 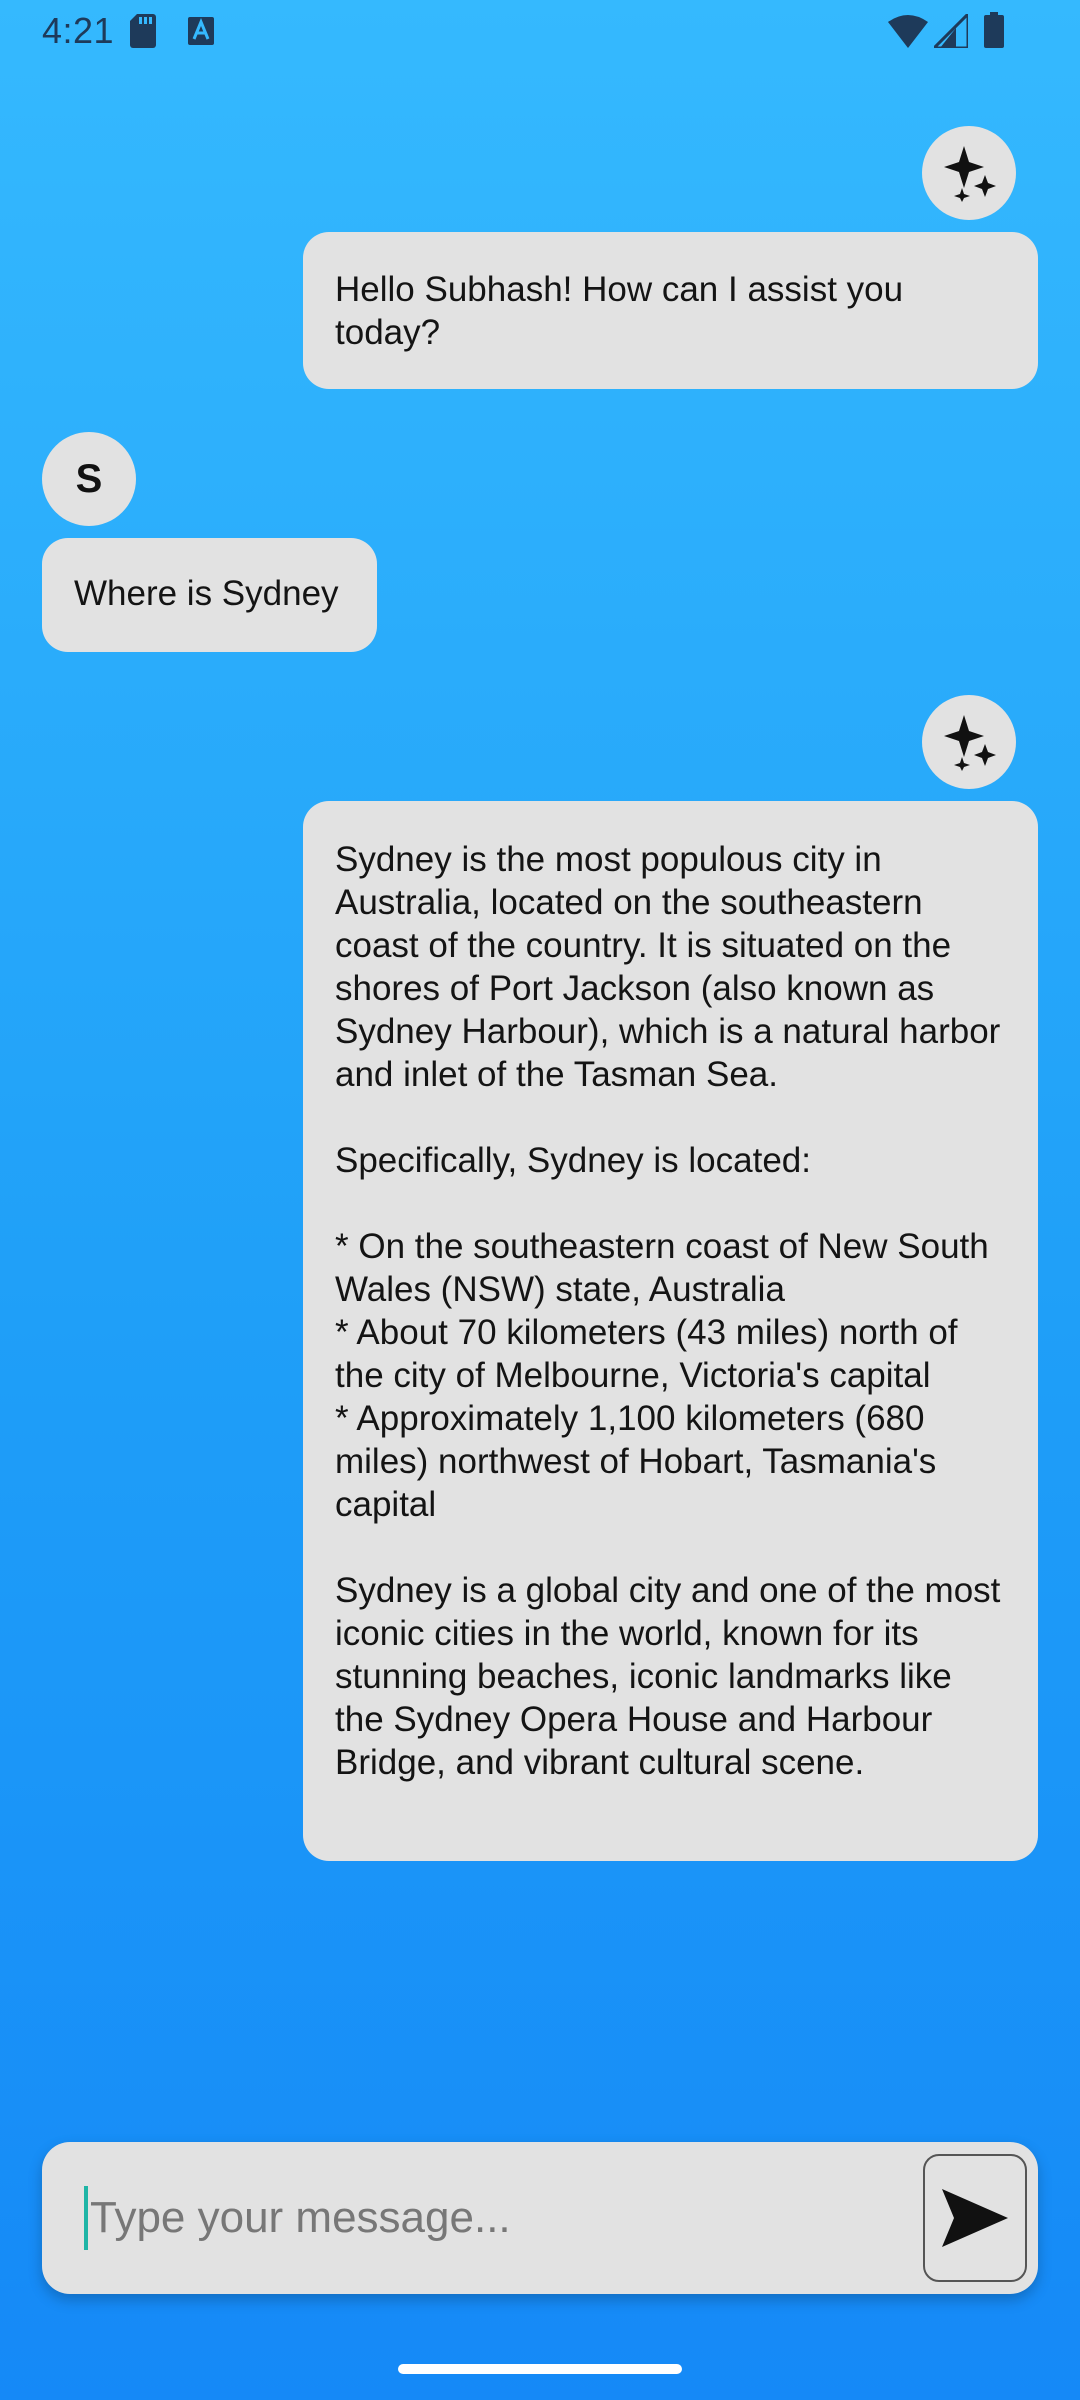 What do you see at coordinates (540, 2369) in the screenshot?
I see `home-indicator` at bounding box center [540, 2369].